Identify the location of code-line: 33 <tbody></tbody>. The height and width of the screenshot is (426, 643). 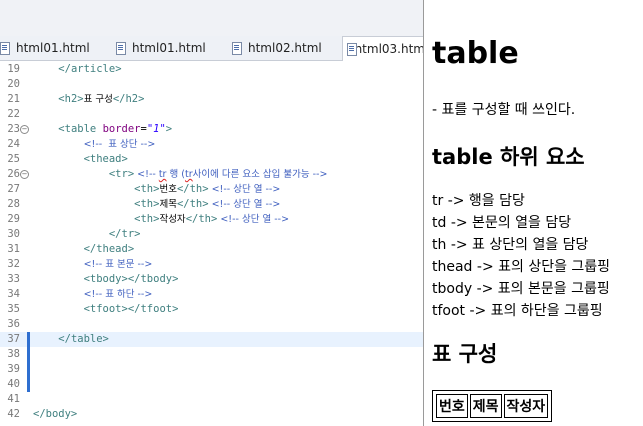
(211, 279).